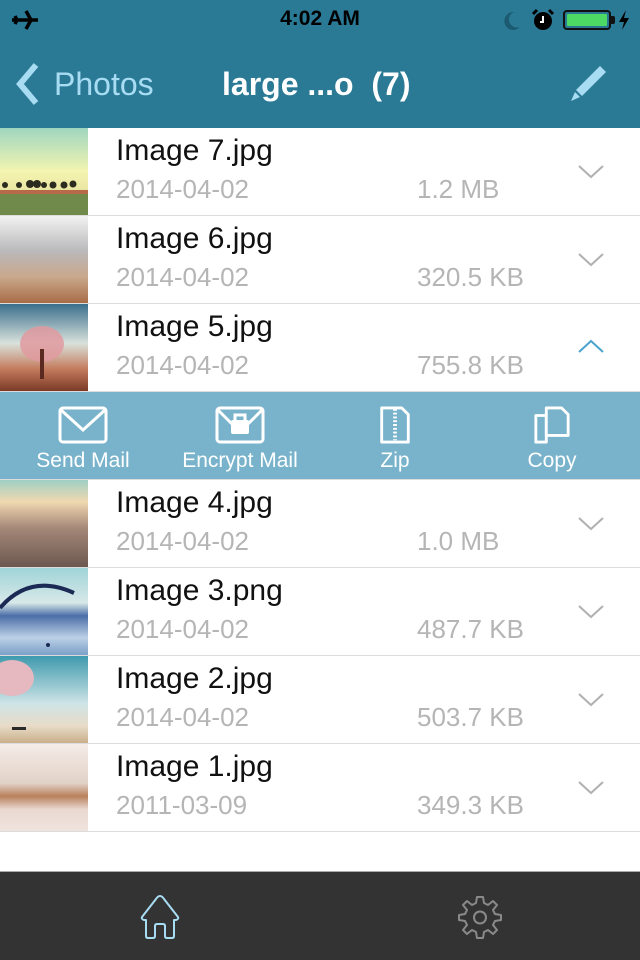 The width and height of the screenshot is (640, 960). I want to click on file-name: Image 1.jpg, so click(194, 766).